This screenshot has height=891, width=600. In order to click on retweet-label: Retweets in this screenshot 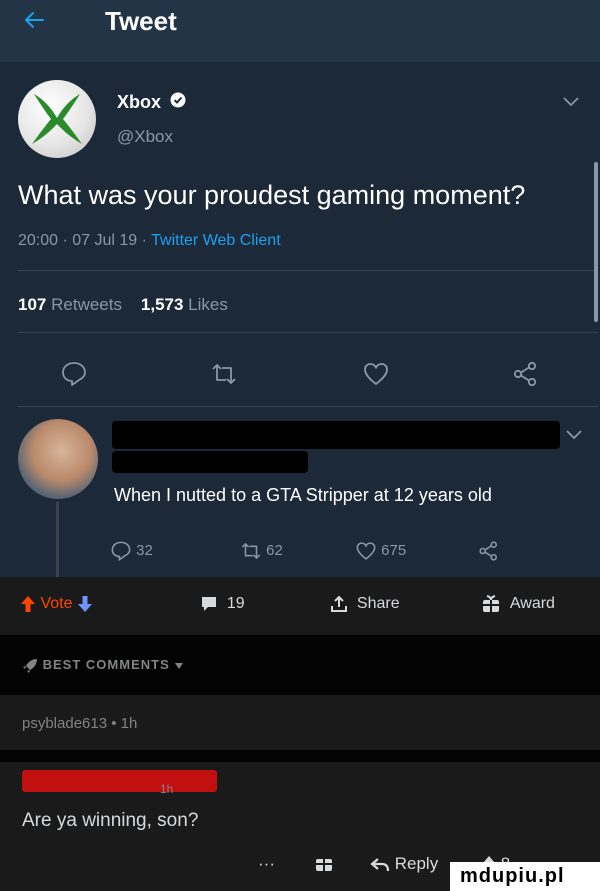, I will do `click(86, 304)`.